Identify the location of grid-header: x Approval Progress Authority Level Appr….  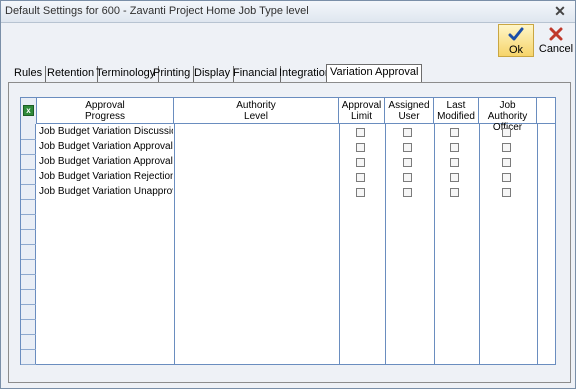
(288, 115).